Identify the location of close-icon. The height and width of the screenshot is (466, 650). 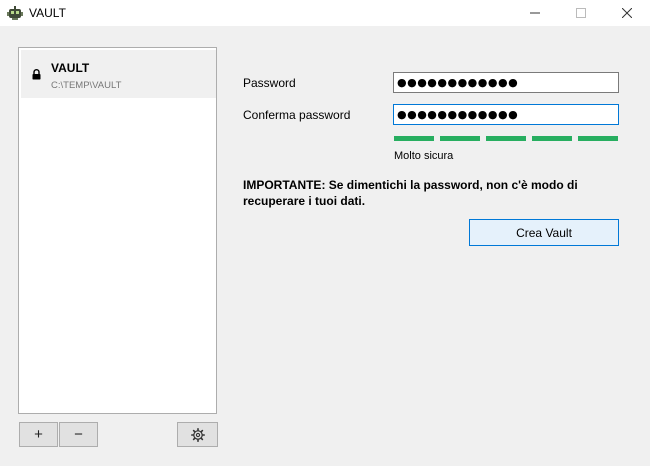
(627, 13).